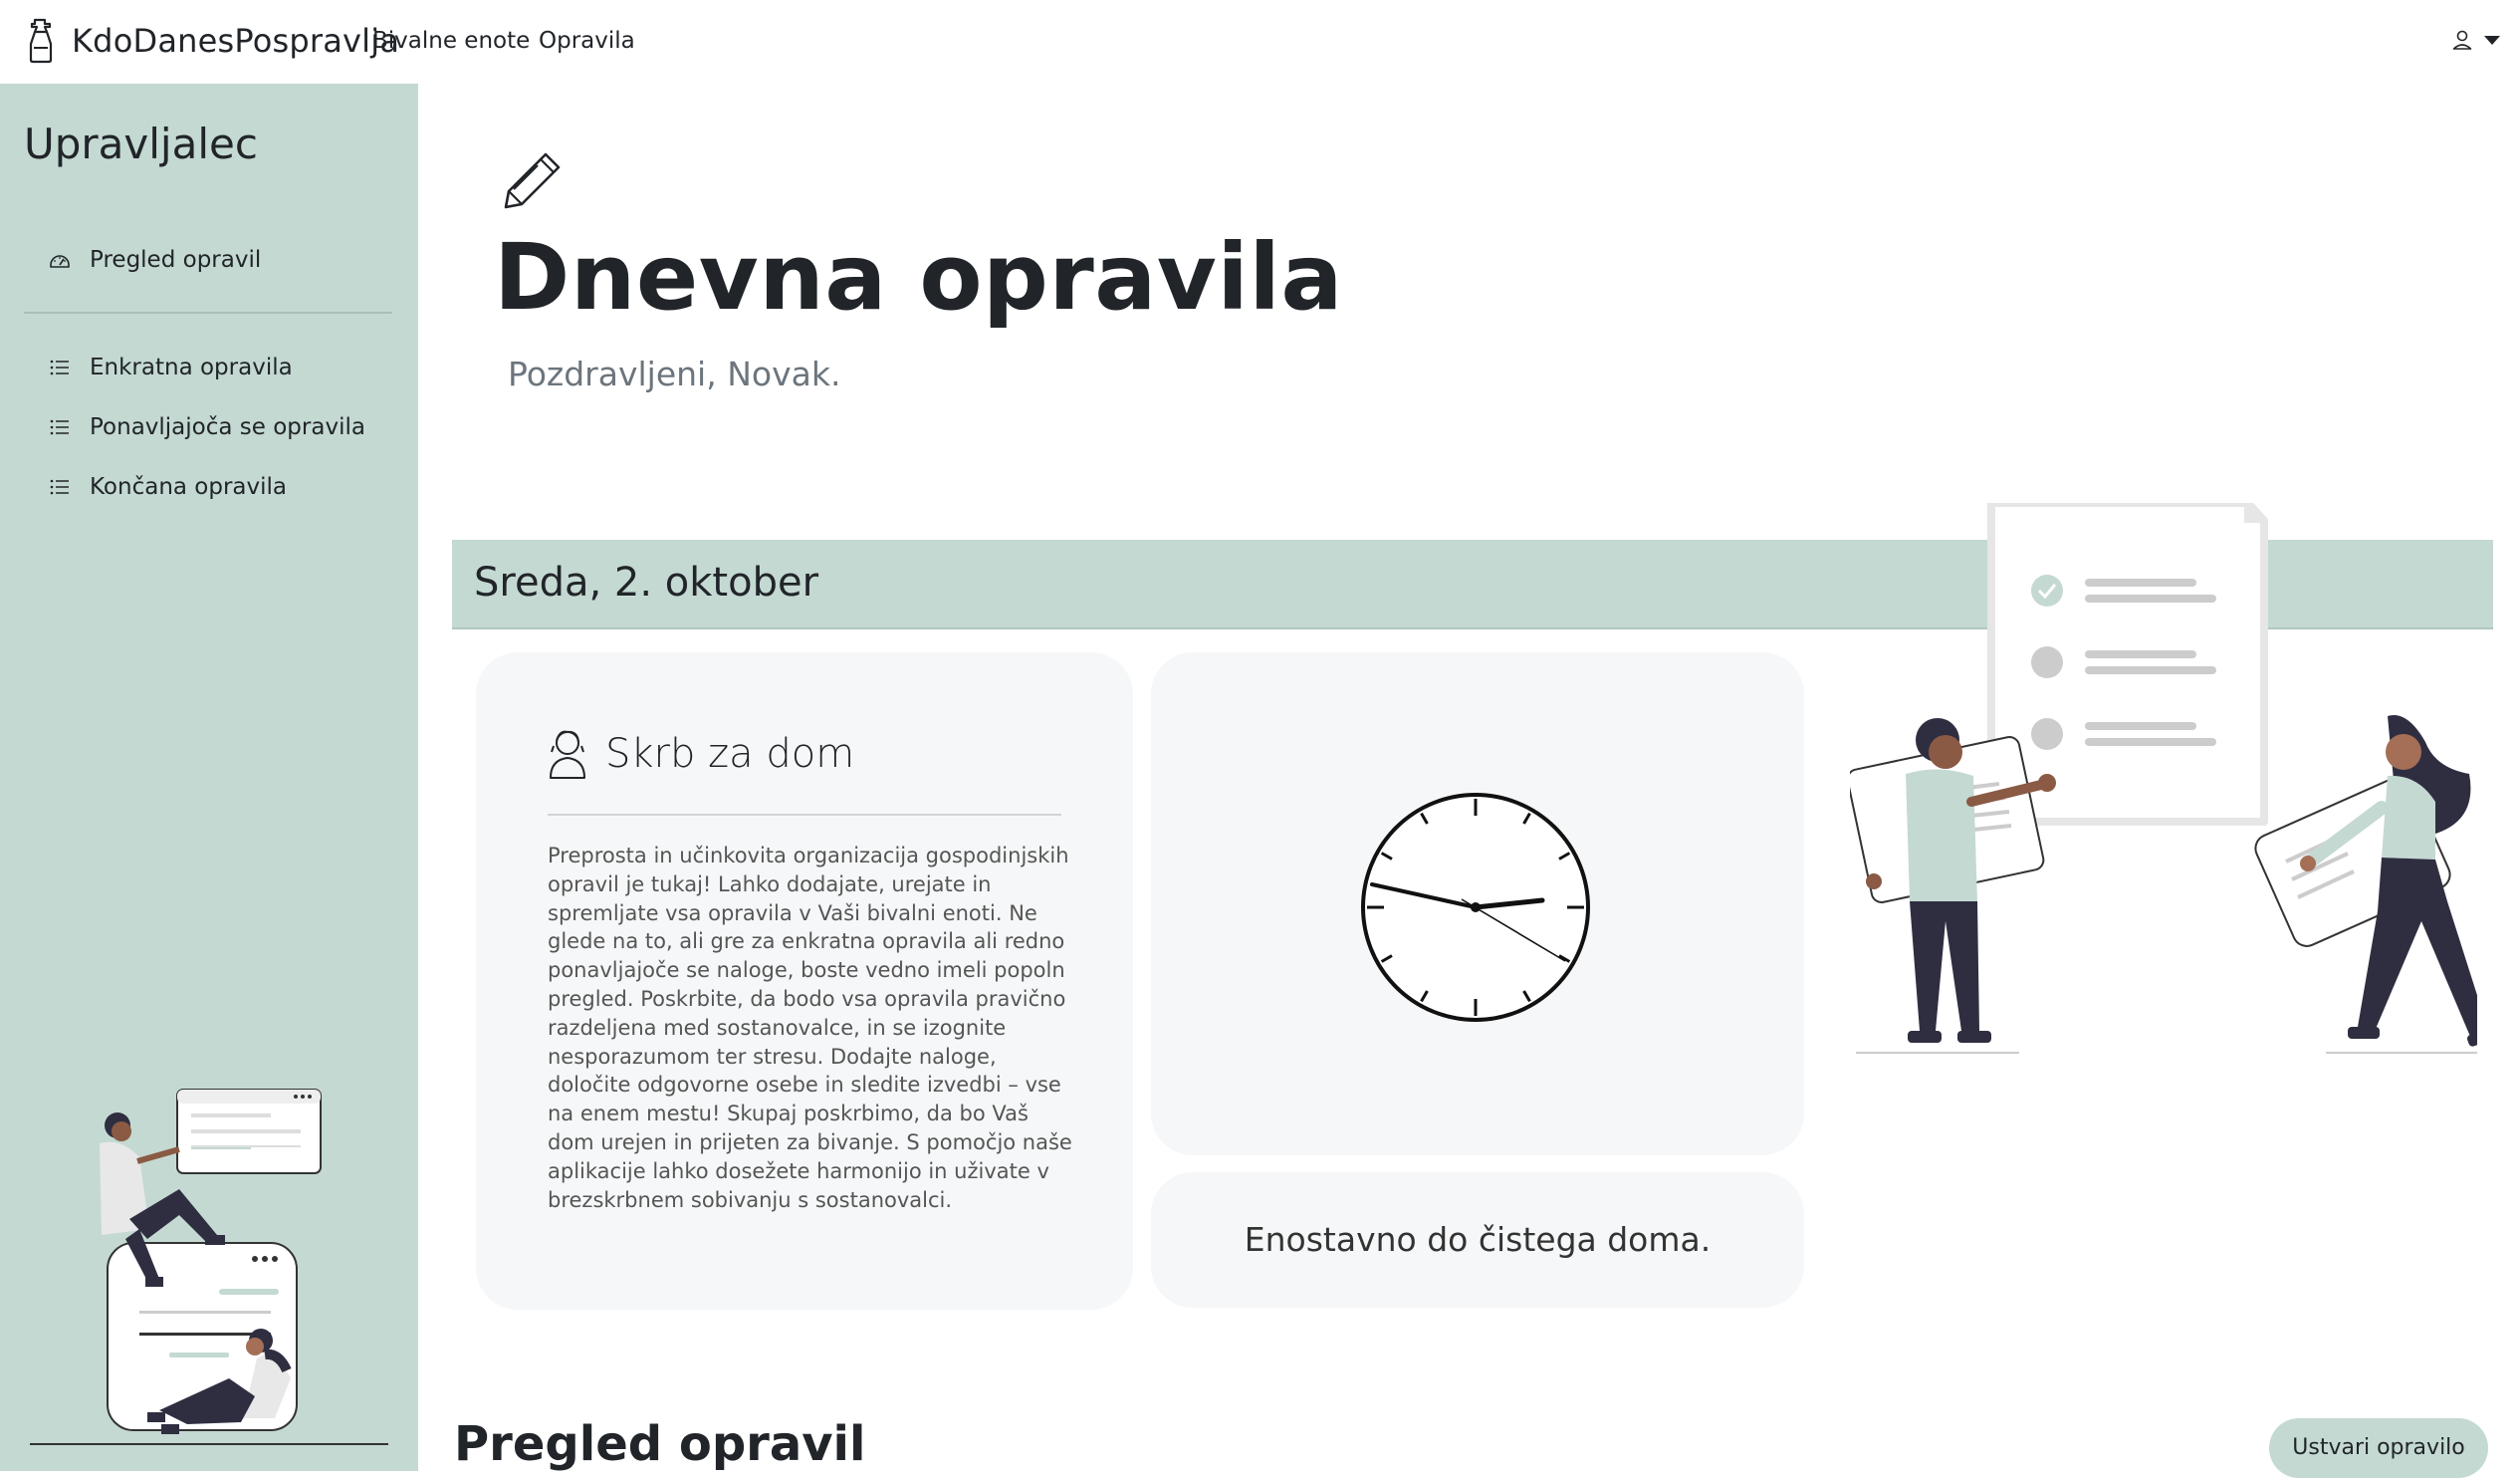  Describe the element at coordinates (227, 427) in the screenshot. I see `sidebar-item-label: Ponavljajoča se opravila` at that location.